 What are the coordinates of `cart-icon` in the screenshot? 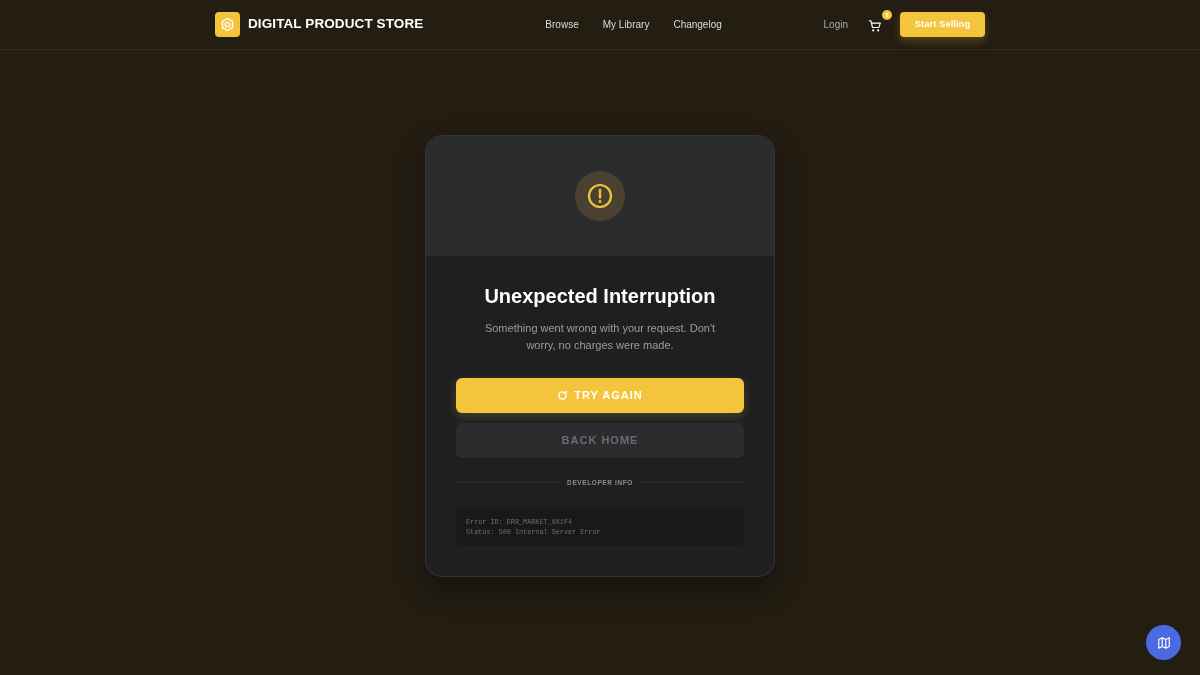 It's located at (875, 25).